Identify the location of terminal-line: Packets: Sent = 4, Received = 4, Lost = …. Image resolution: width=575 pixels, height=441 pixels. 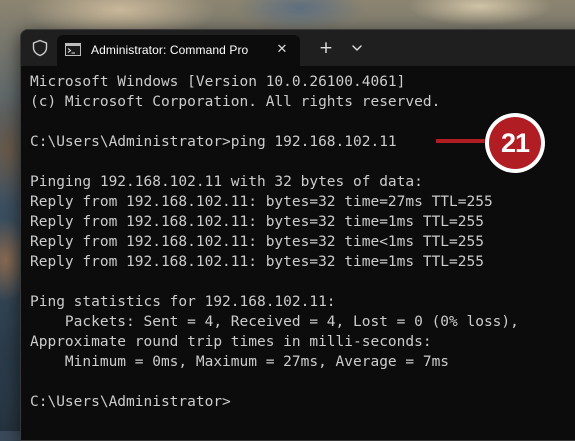
(274, 322).